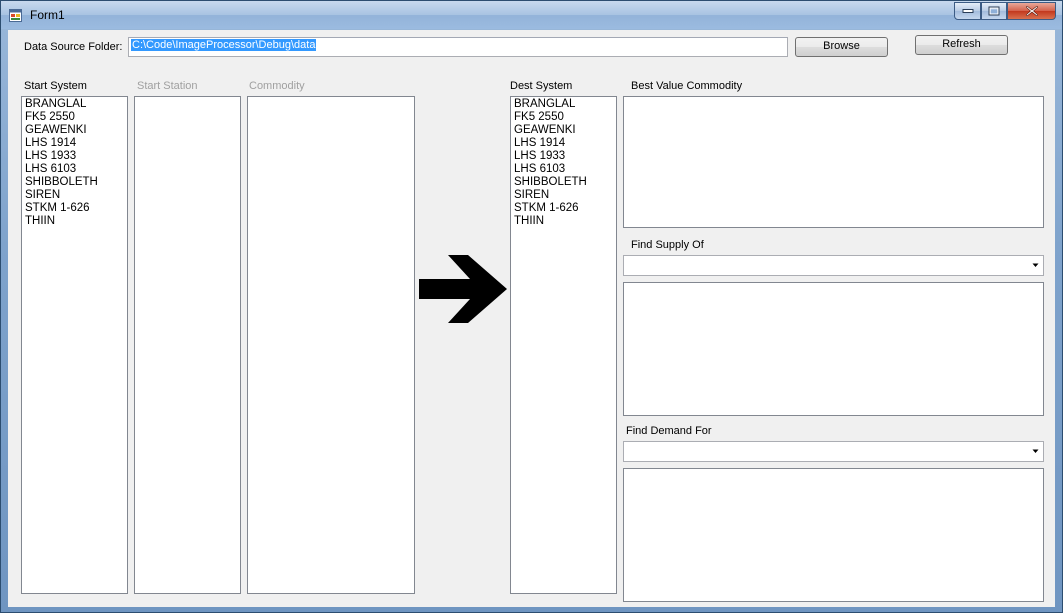  What do you see at coordinates (531, 15) in the screenshot?
I see `title-bar: Form1` at bounding box center [531, 15].